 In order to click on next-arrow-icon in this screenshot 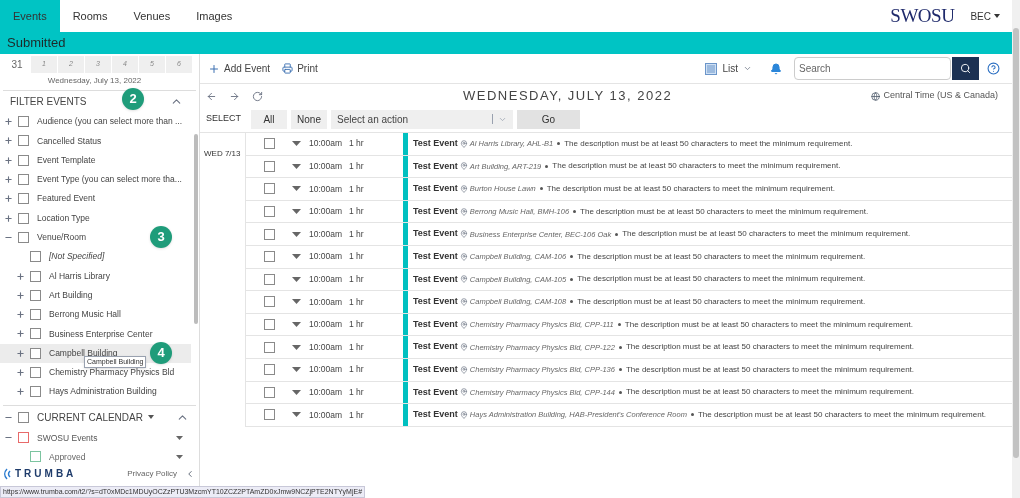, I will do `click(234, 96)`.